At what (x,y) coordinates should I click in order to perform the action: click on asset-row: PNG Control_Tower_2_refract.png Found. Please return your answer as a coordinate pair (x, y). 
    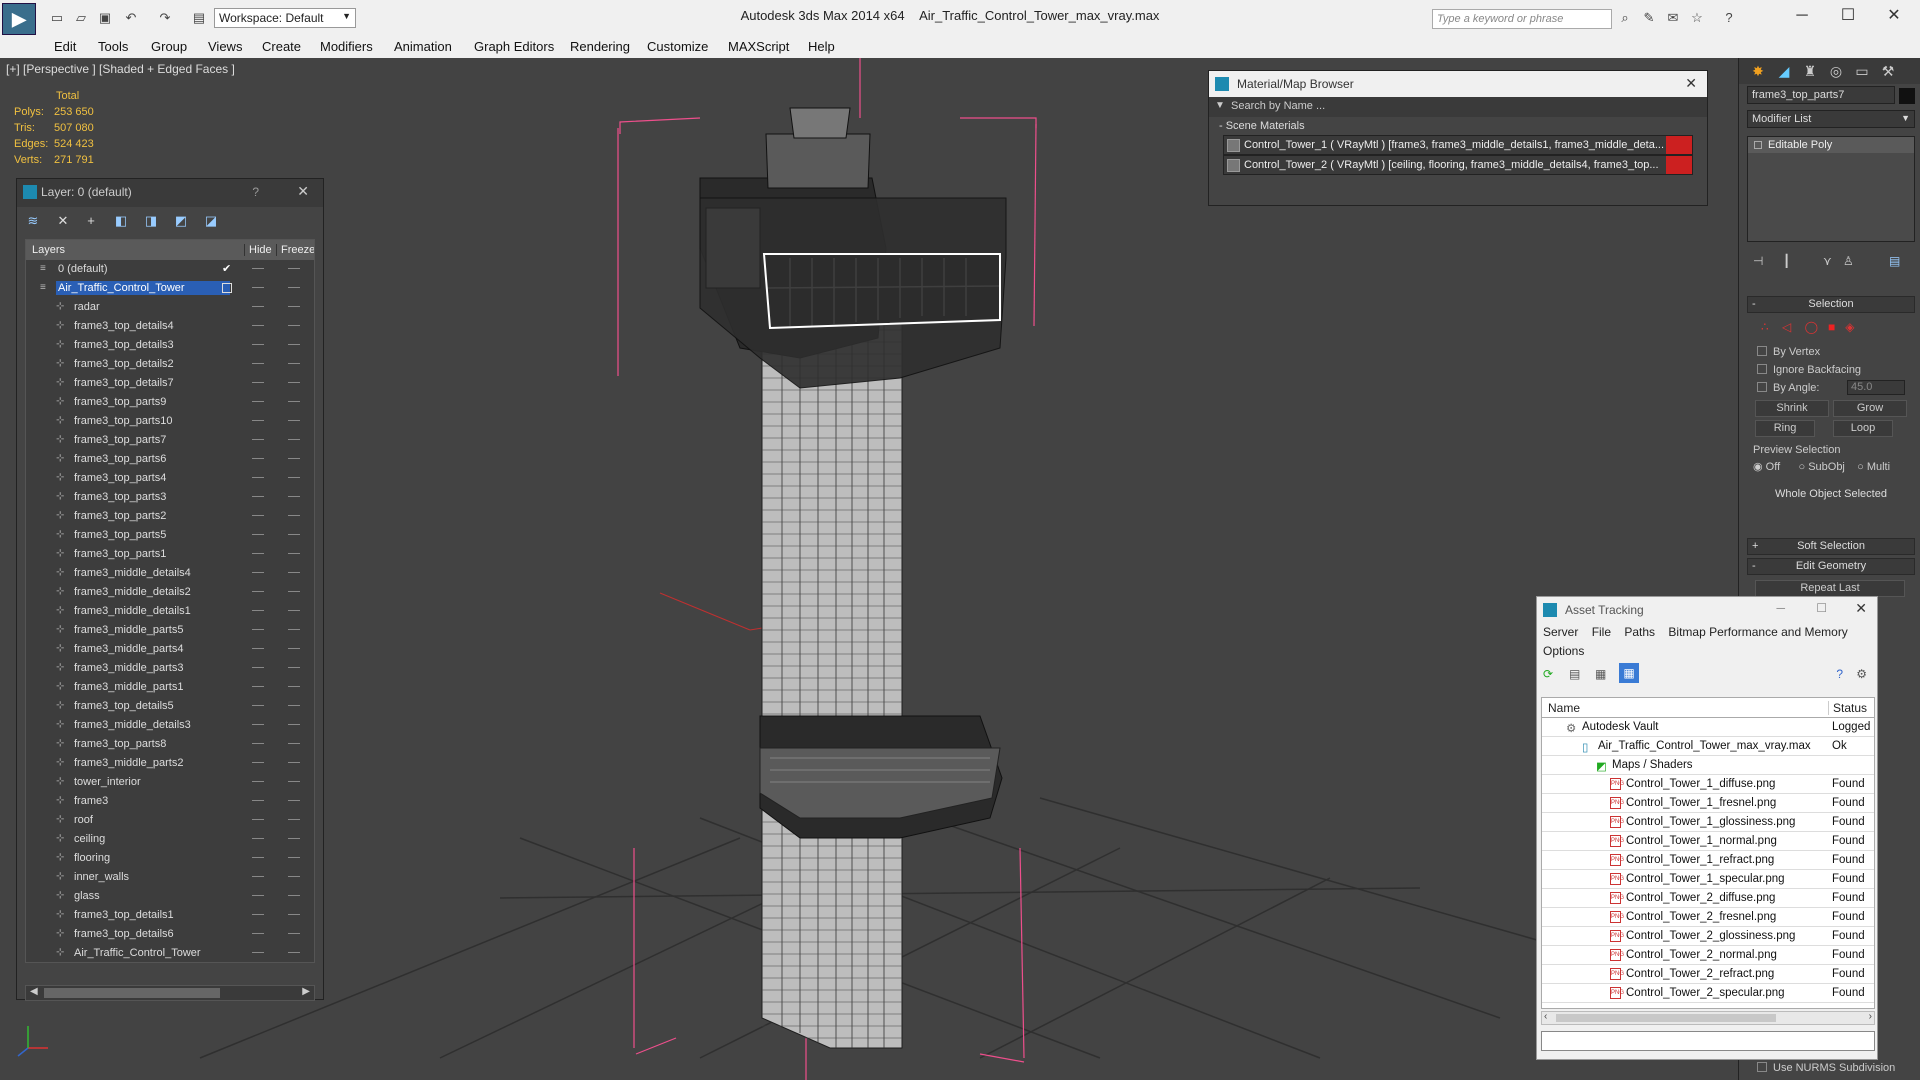
    Looking at the image, I should click on (1708, 974).